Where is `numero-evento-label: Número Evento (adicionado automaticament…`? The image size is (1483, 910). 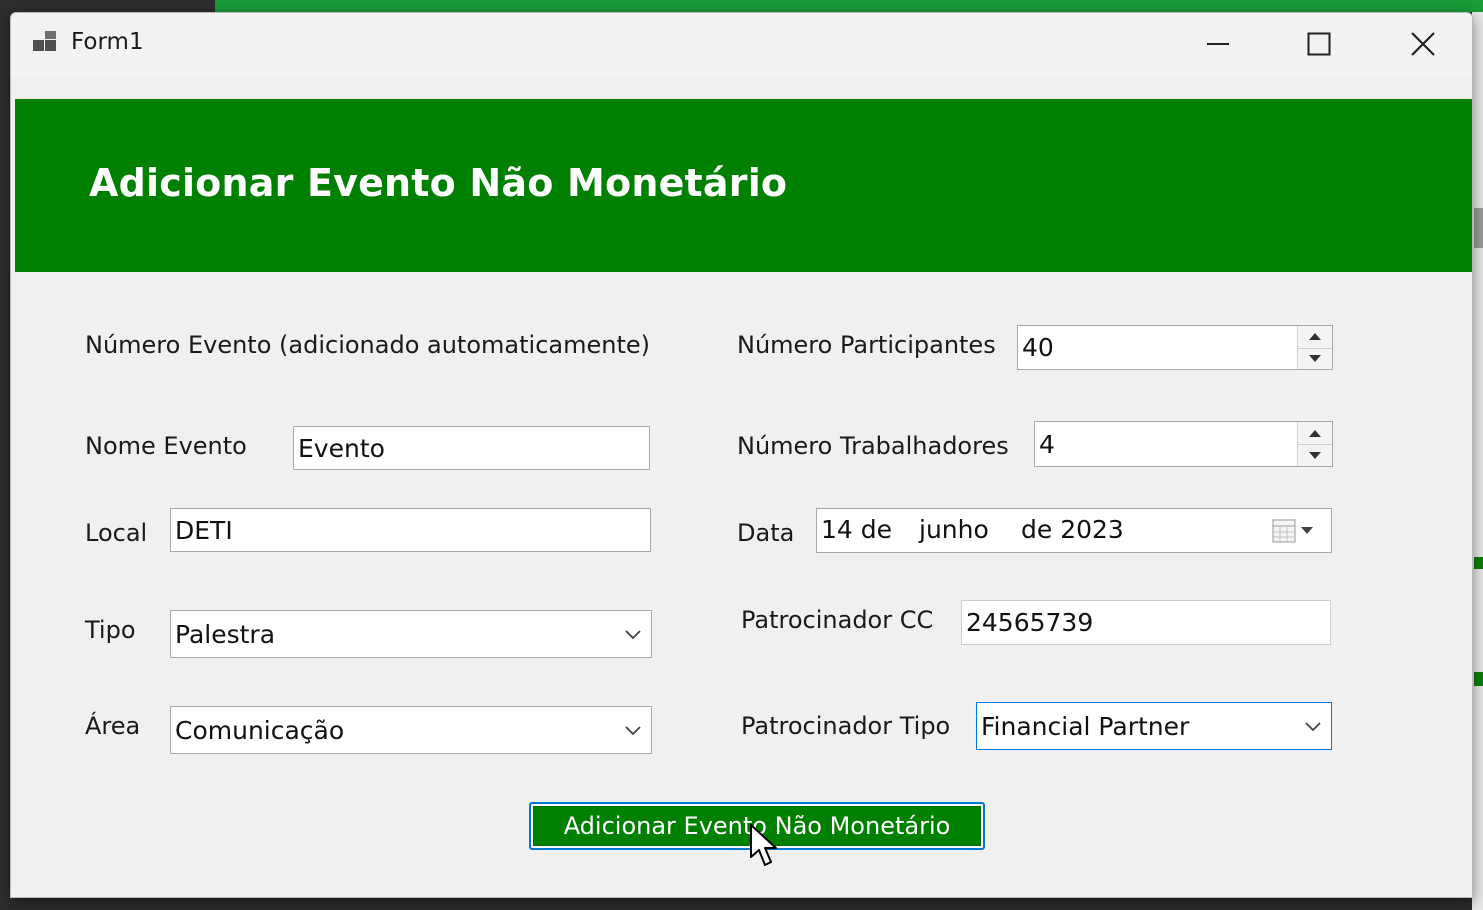 numero-evento-label: Número Evento (adicionado automaticament… is located at coordinates (367, 345).